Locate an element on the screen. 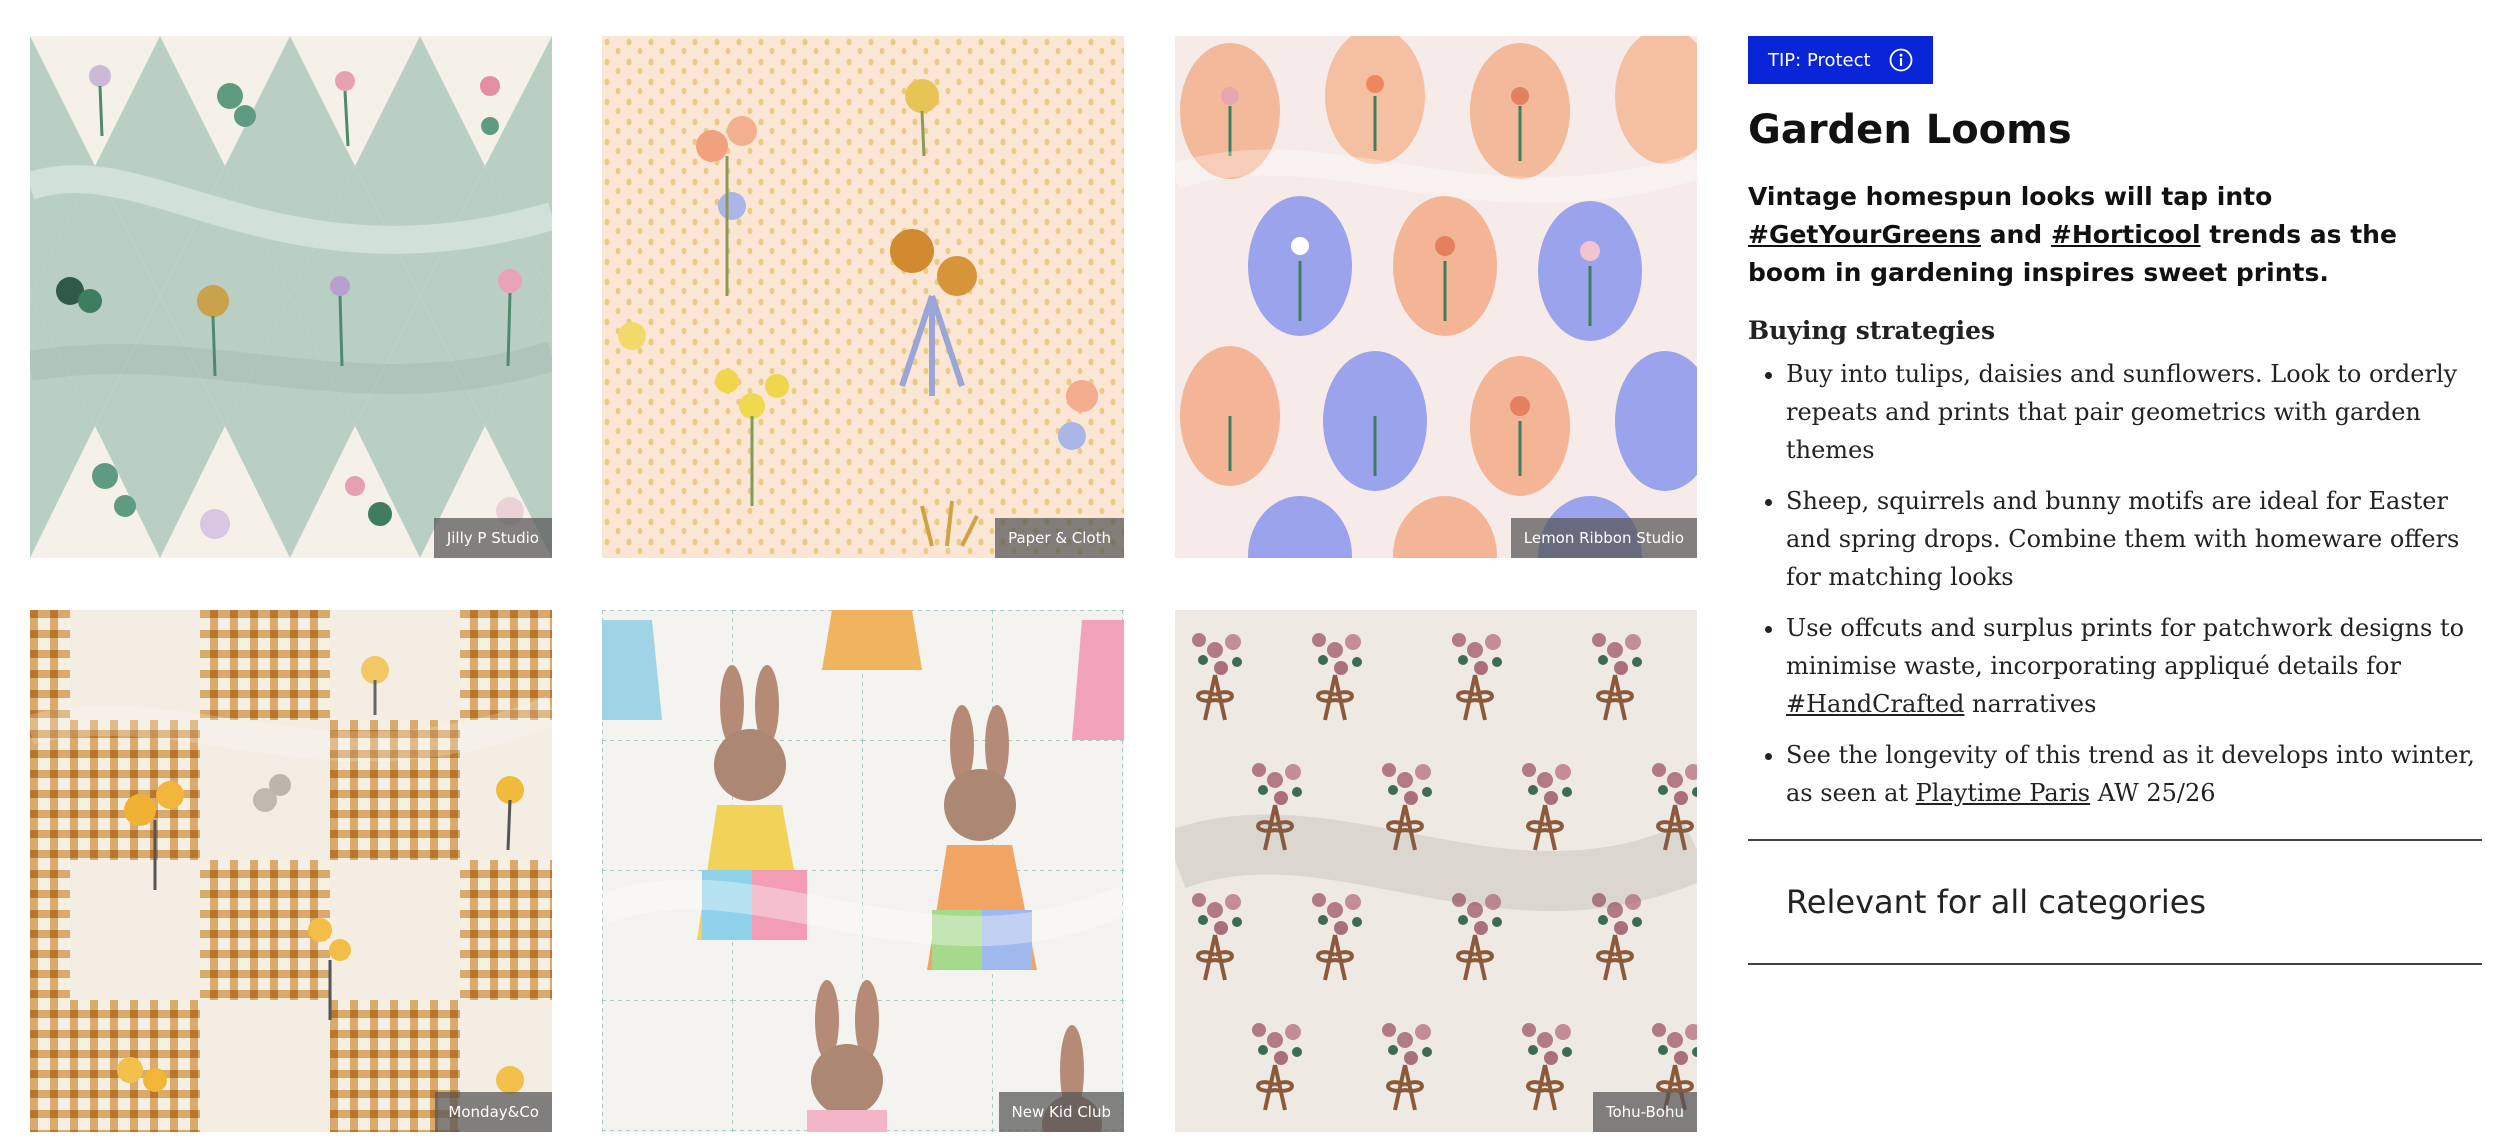  gallery-tile-2: Paper & Cloth is located at coordinates (863, 297).